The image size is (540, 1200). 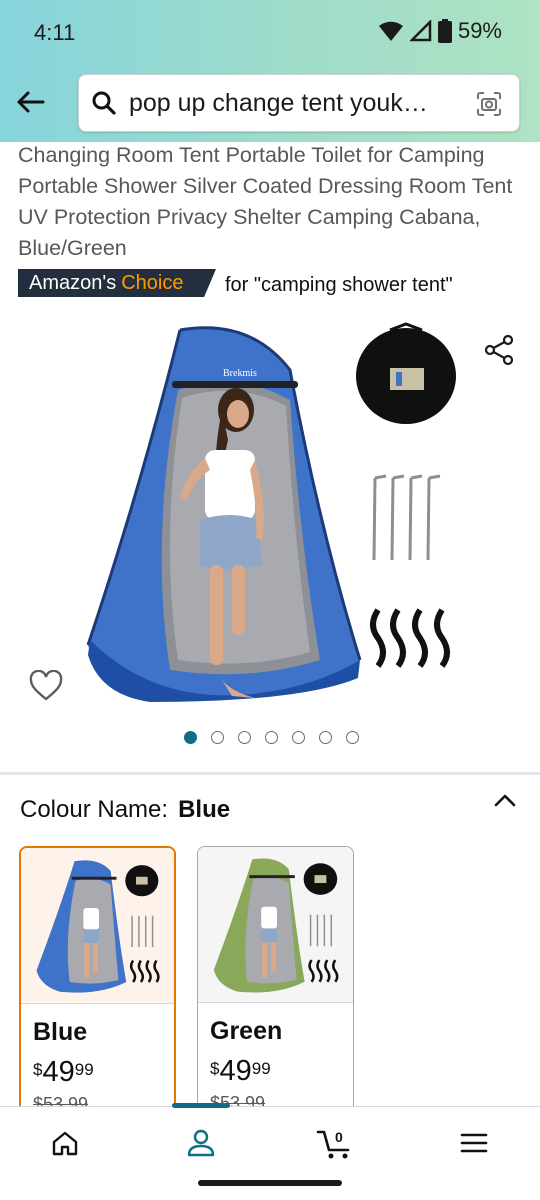 What do you see at coordinates (105, 103) in the screenshot?
I see `search-icon` at bounding box center [105, 103].